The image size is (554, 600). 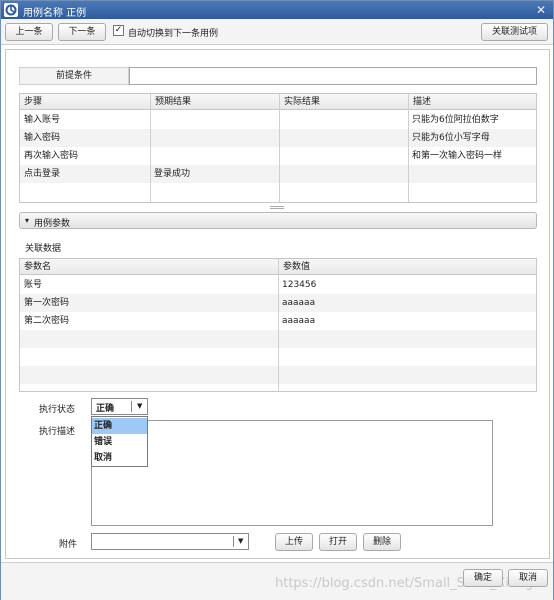 I want to click on toolbar: 上一条 下一条 ✓ 自动切换到下一条用例 关联测试项, so click(x=277, y=32).